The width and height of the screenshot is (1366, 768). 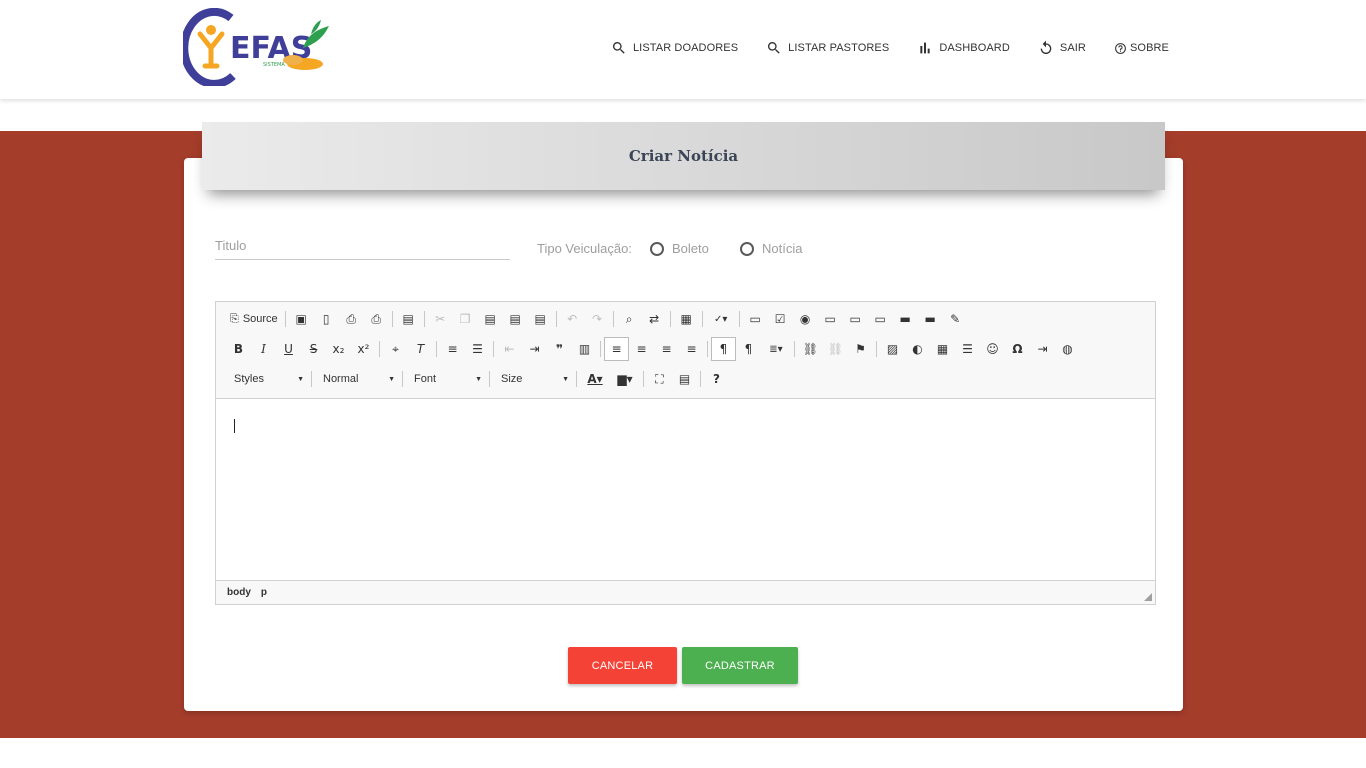 I want to click on print-icon: ⎙, so click(x=376, y=319).